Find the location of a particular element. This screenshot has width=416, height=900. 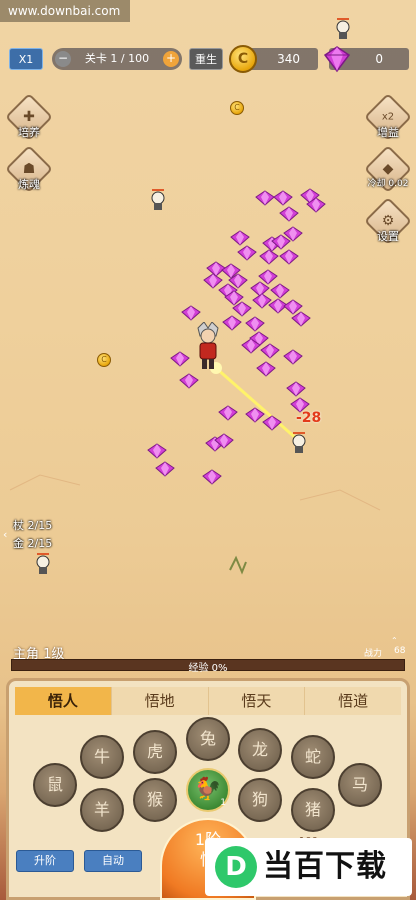

zodiac-monkey: 猴 is located at coordinates (155, 800).